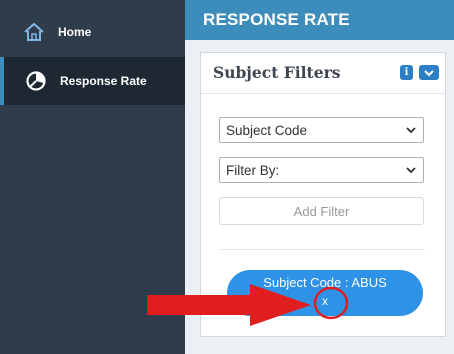  Describe the element at coordinates (322, 249) in the screenshot. I see `divider` at that location.